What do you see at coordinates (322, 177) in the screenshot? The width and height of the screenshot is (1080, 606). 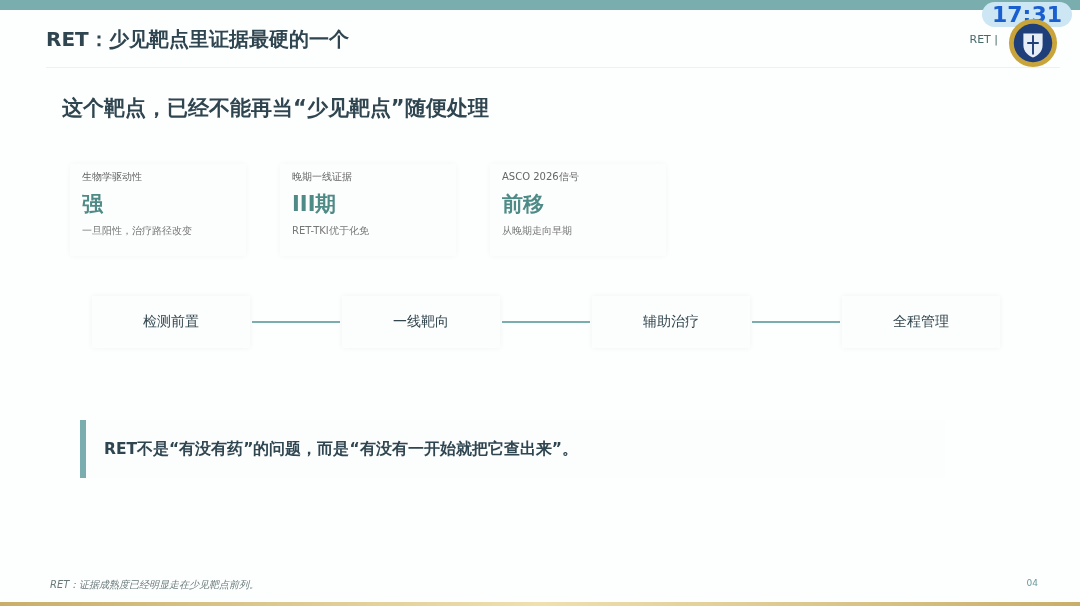 I see `stat-label: 晚期一线证据` at bounding box center [322, 177].